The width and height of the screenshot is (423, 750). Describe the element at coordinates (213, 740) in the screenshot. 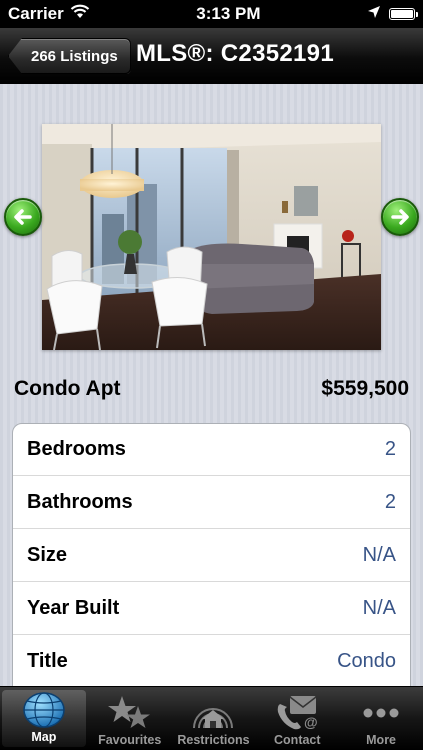

I see `tab-label: Restrictions` at that location.